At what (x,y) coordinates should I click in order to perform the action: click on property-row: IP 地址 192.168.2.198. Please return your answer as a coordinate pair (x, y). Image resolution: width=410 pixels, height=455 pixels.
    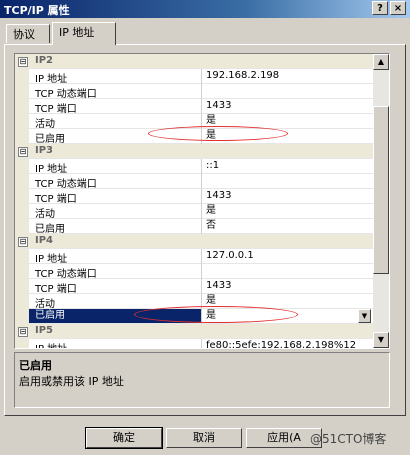
    Looking at the image, I should click on (202, 77).